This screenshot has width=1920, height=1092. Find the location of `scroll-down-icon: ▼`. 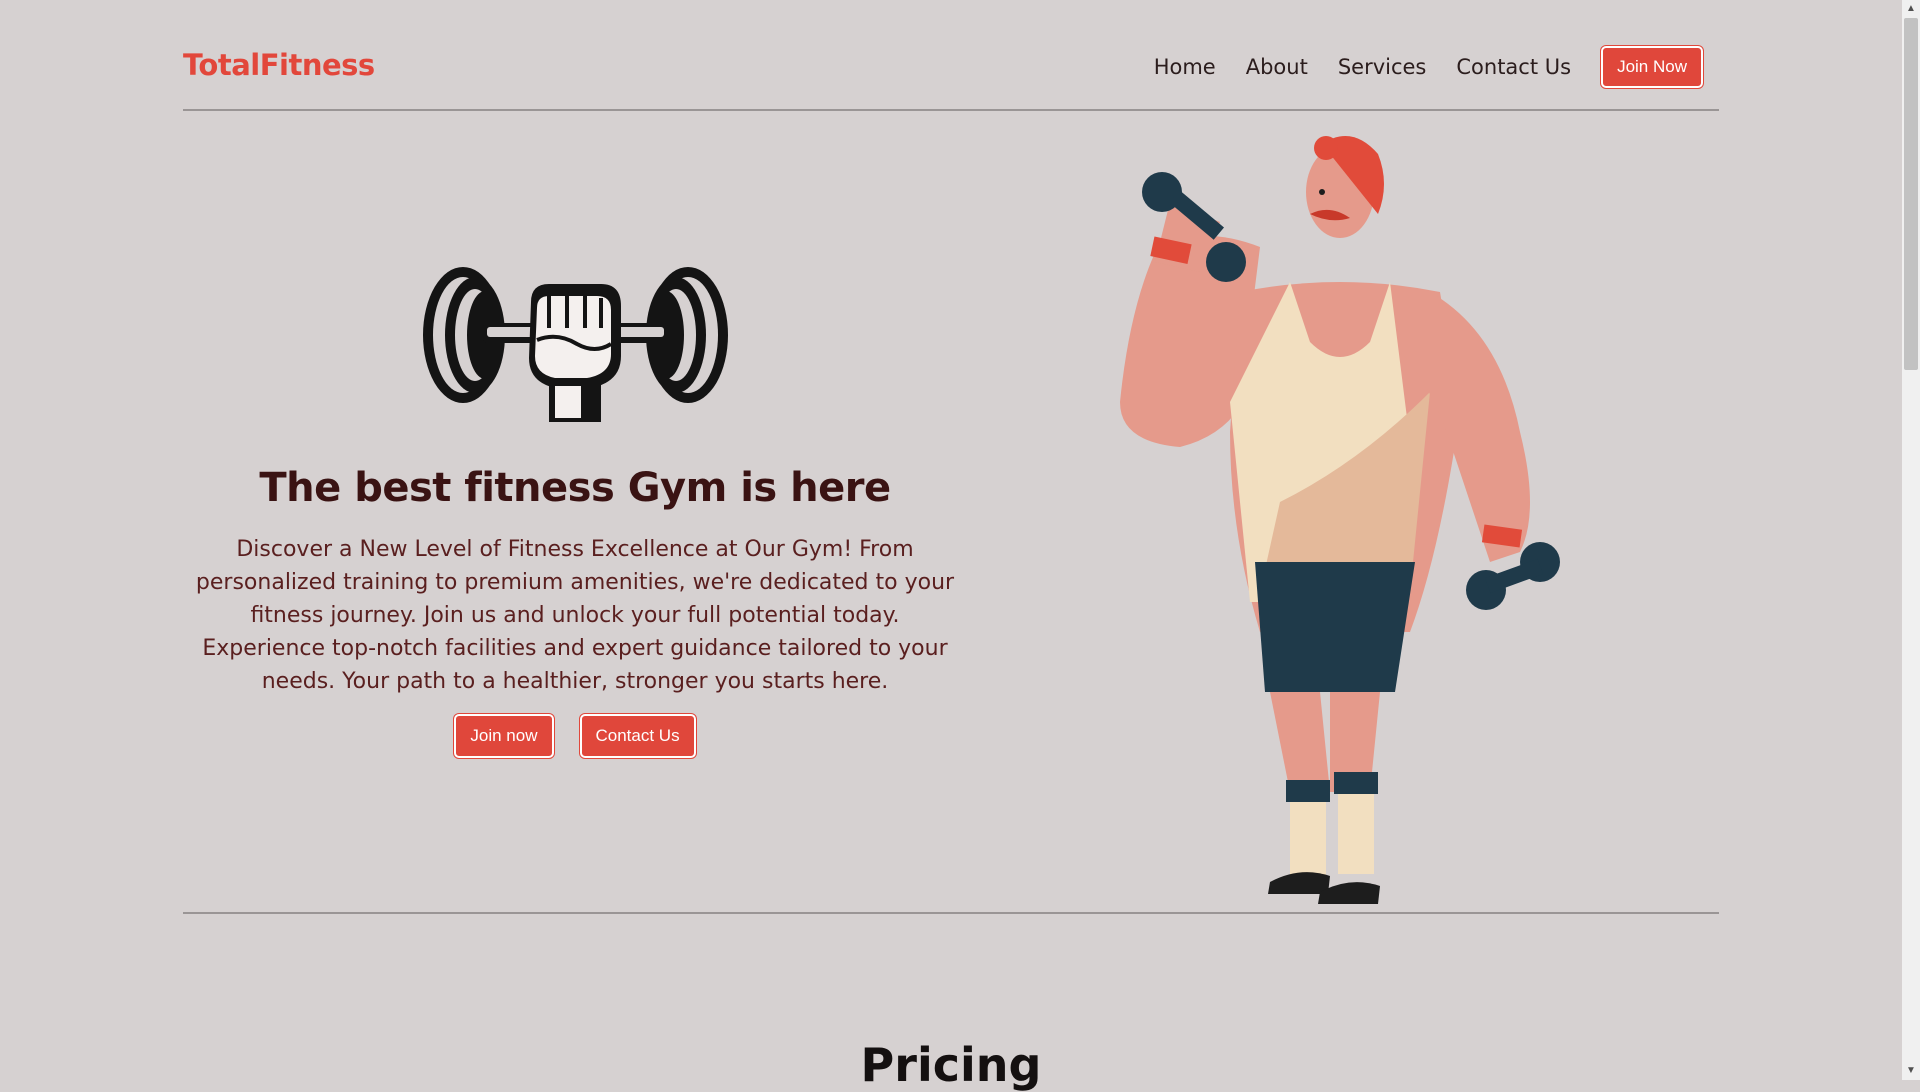

scroll-down-icon: ▼ is located at coordinates (1911, 1071).